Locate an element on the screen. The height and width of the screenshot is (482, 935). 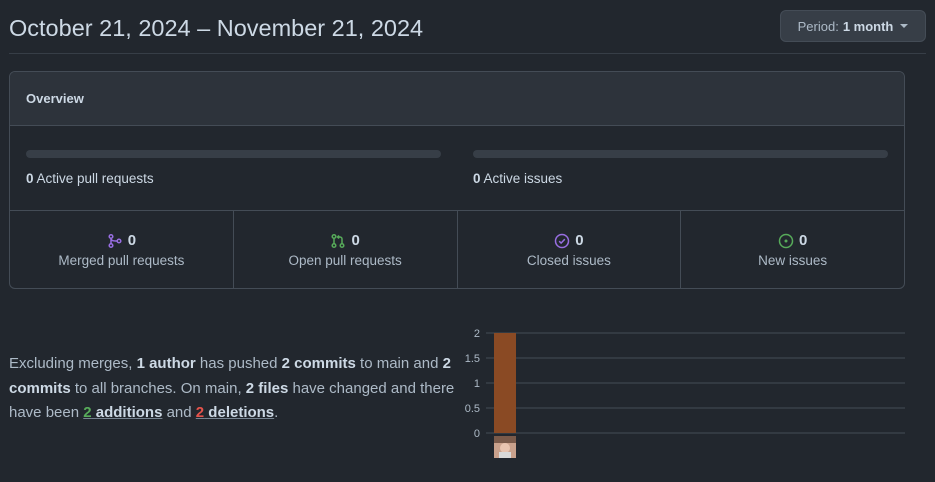
summary-text-3: to main and is located at coordinates (399, 363).